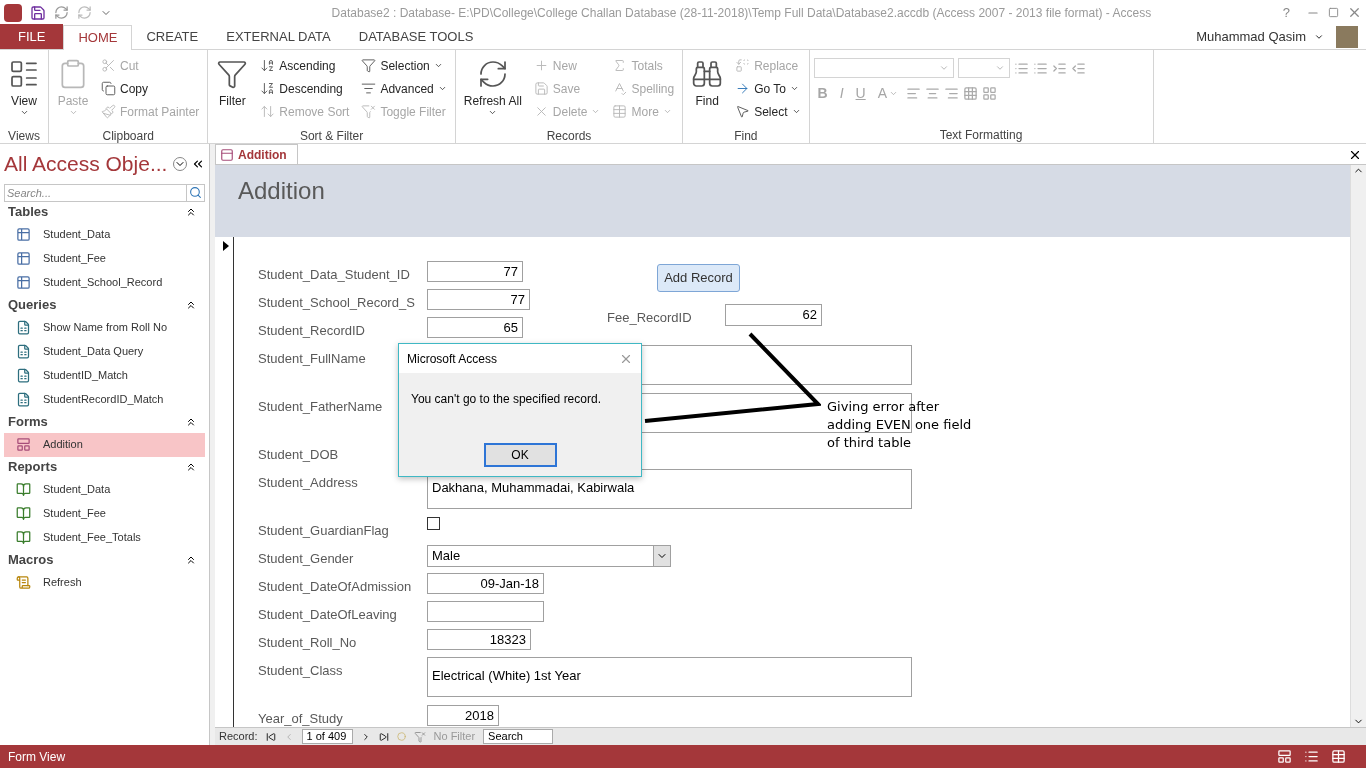 The image size is (1366, 768). Describe the element at coordinates (1078, 68) in the screenshot. I see `outdent-icon` at that location.